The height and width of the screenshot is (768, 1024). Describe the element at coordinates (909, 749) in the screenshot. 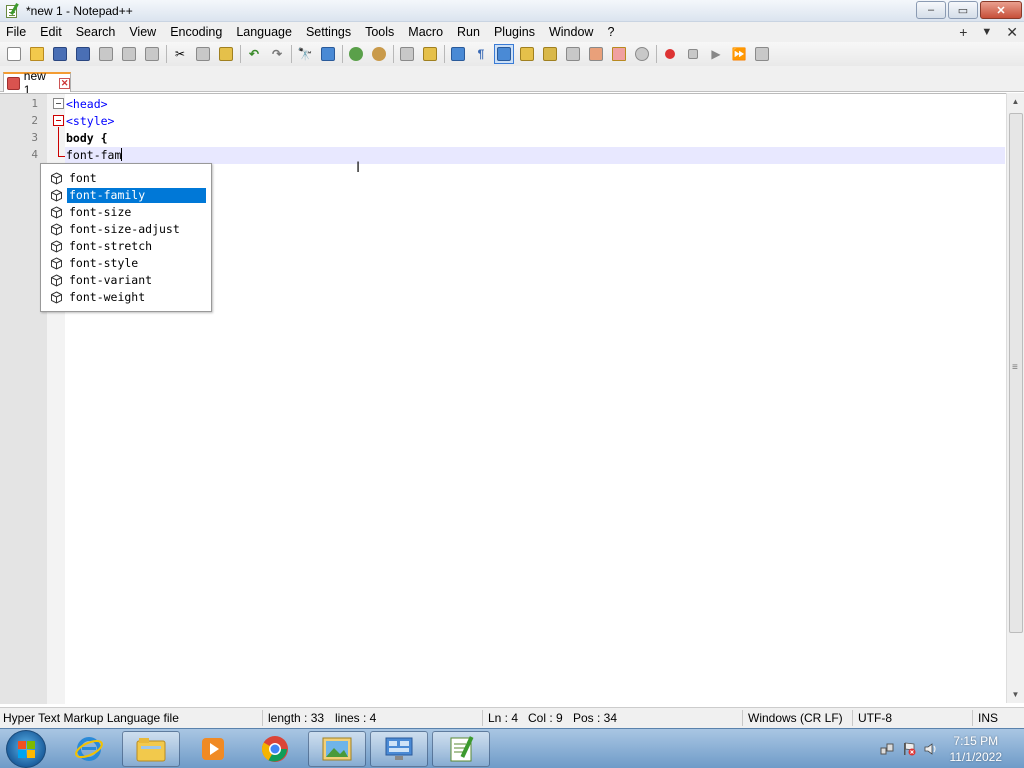

I see `action-center-flag-icon` at that location.